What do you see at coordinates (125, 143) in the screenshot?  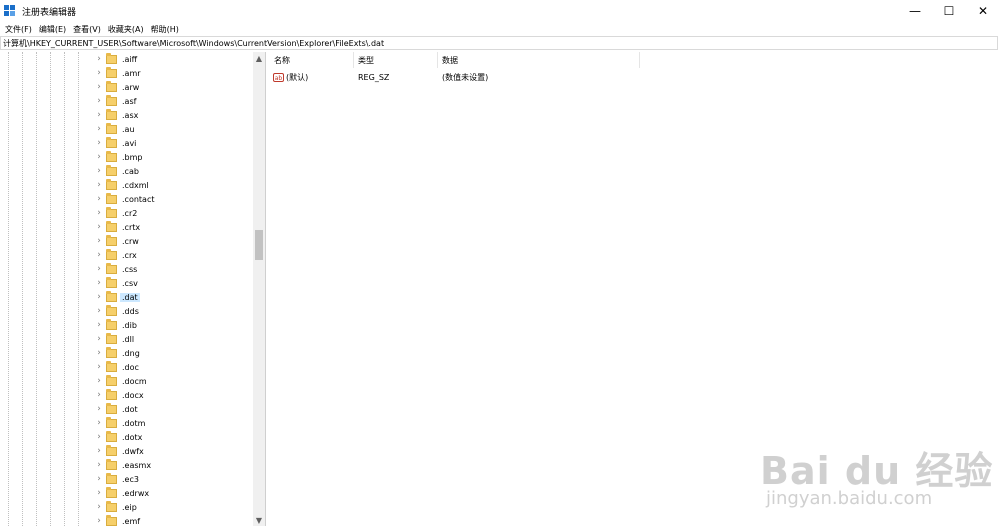 I see `tree-item-avi: › .avi` at bounding box center [125, 143].